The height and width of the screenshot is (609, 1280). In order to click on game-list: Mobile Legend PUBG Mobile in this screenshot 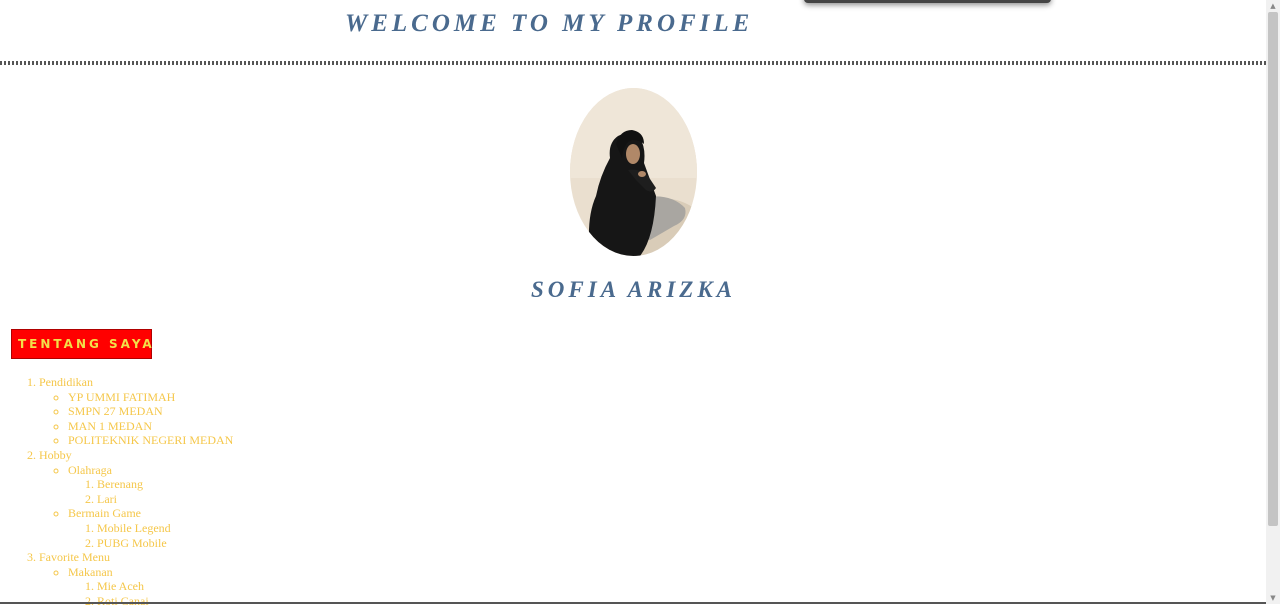, I will do `click(150, 535)`.